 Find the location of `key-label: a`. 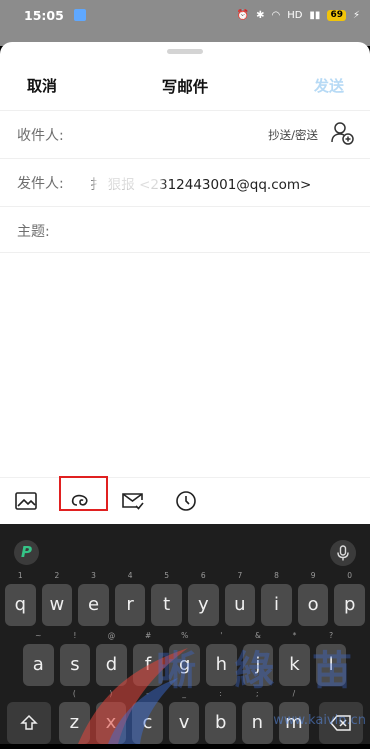

key-label: a is located at coordinates (38, 664).